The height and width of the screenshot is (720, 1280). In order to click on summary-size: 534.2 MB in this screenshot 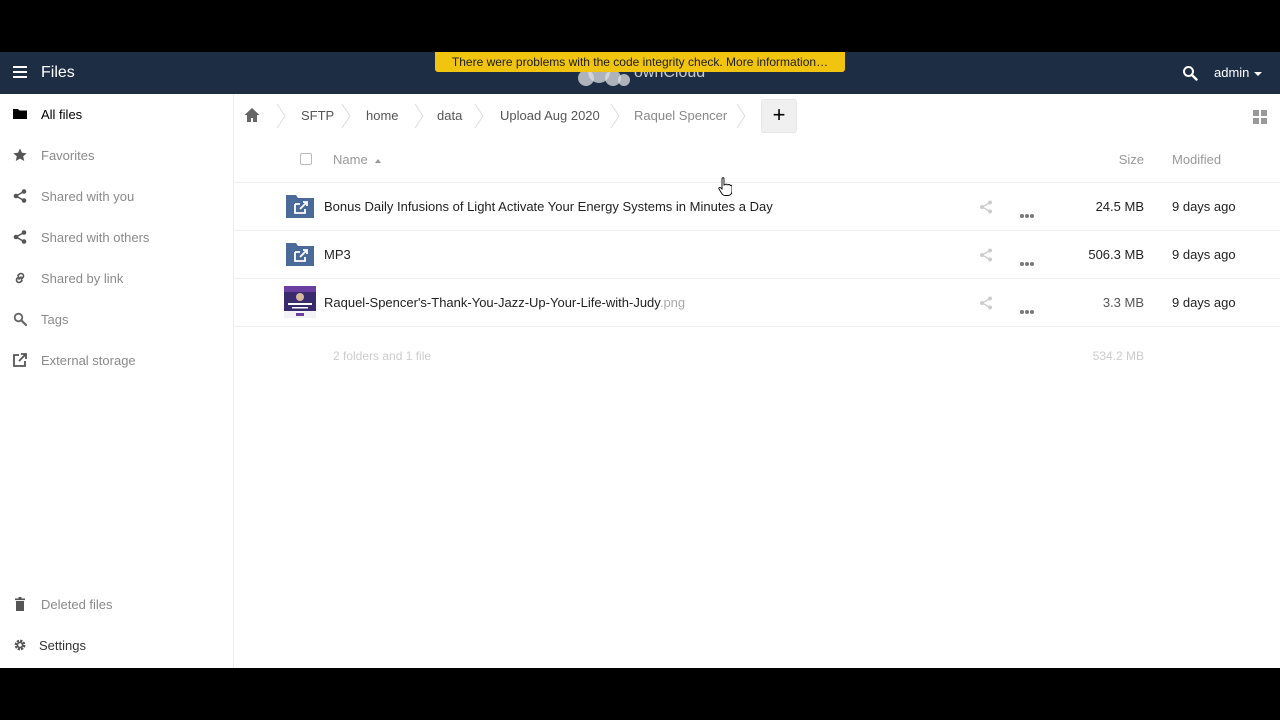, I will do `click(1118, 356)`.